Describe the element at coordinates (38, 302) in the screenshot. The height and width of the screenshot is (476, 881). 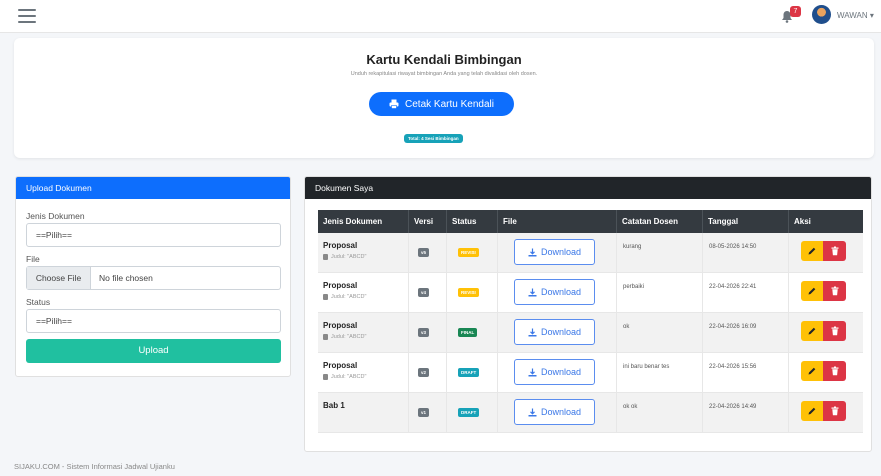
I see `status-label: Status` at that location.